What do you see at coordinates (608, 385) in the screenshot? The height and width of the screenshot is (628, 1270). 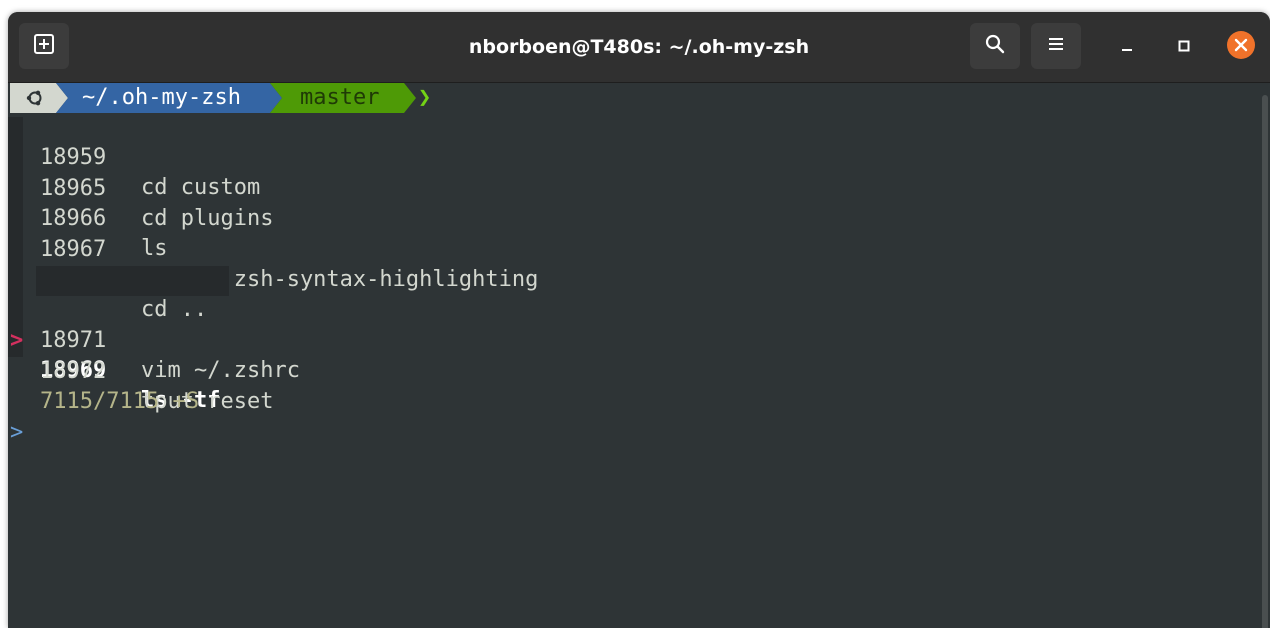 I see `history-status: 7115/7115 +S` at bounding box center [608, 385].